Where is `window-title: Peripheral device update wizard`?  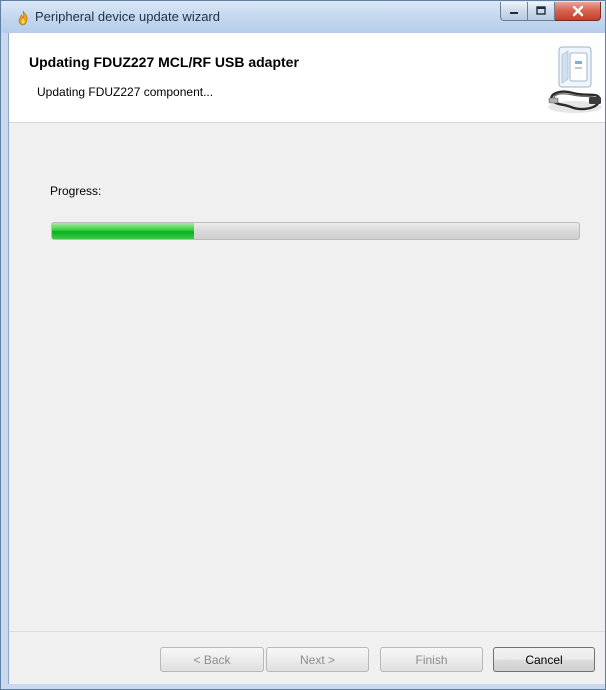
window-title: Peripheral device update wizard is located at coordinates (127, 16).